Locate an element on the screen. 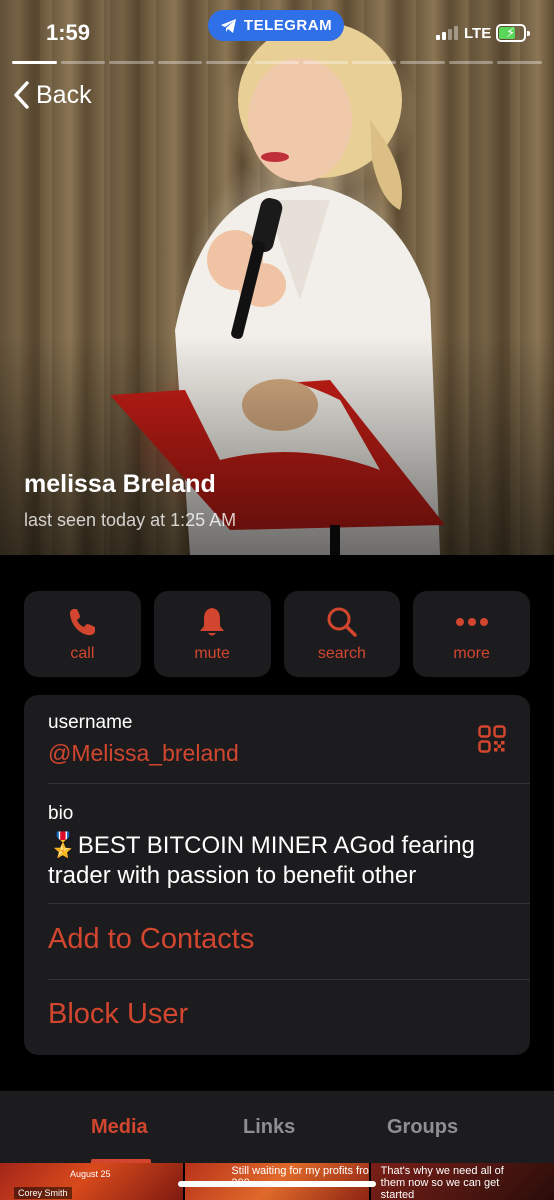 This screenshot has width=554, height=1200. qr-code-button is located at coordinates (492, 741).